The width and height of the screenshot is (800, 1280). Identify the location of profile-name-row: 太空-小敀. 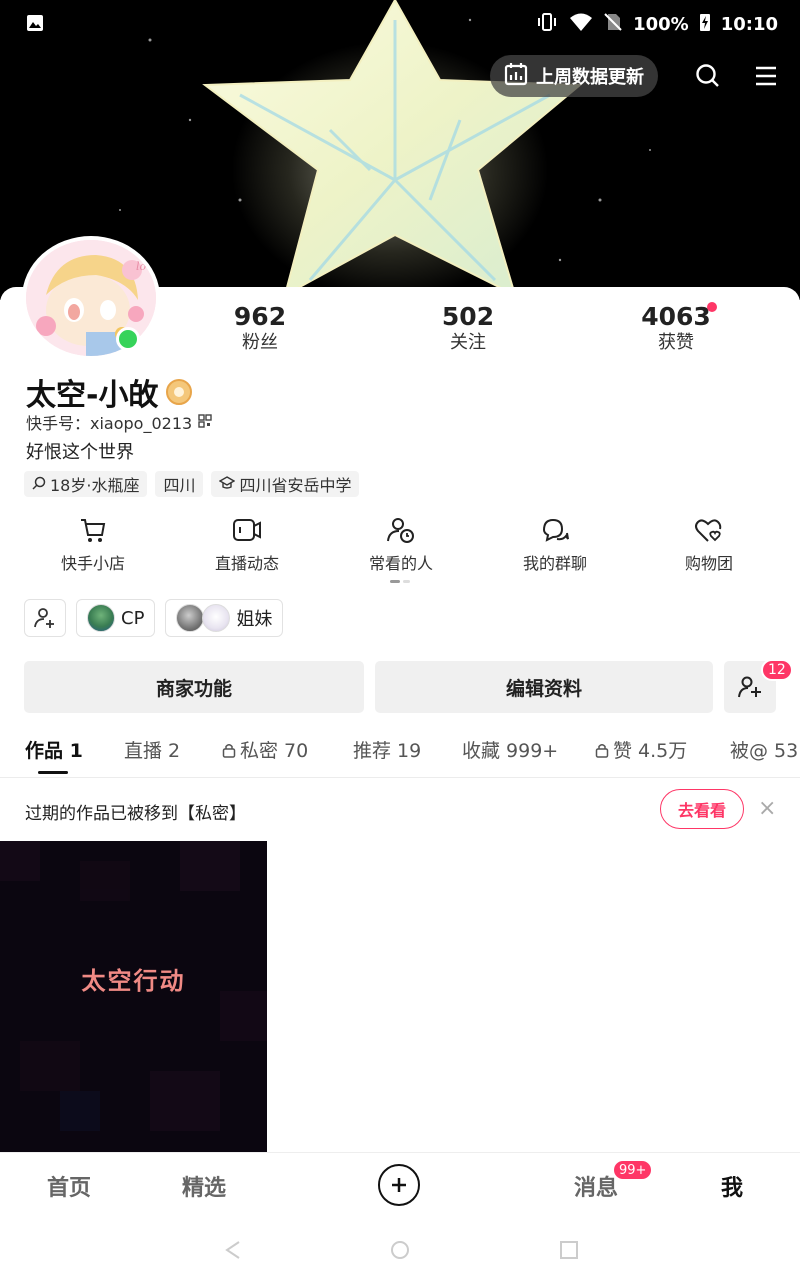
(109, 392).